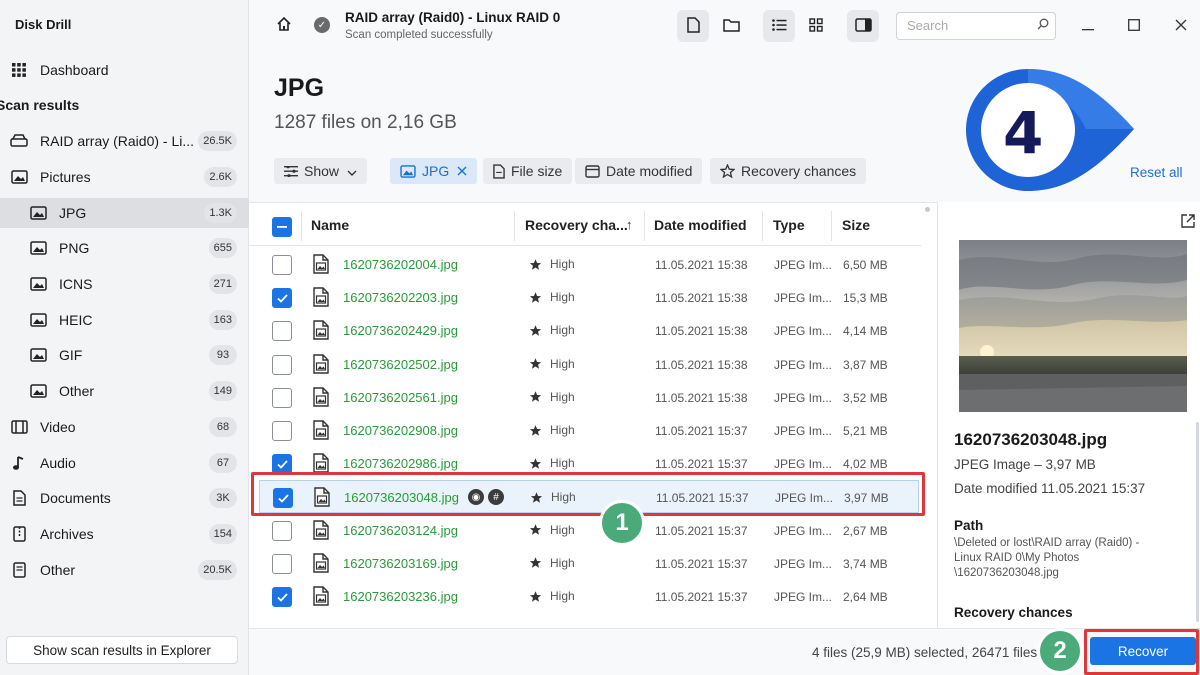  I want to click on sidebar-item-label: Other, so click(58, 570).